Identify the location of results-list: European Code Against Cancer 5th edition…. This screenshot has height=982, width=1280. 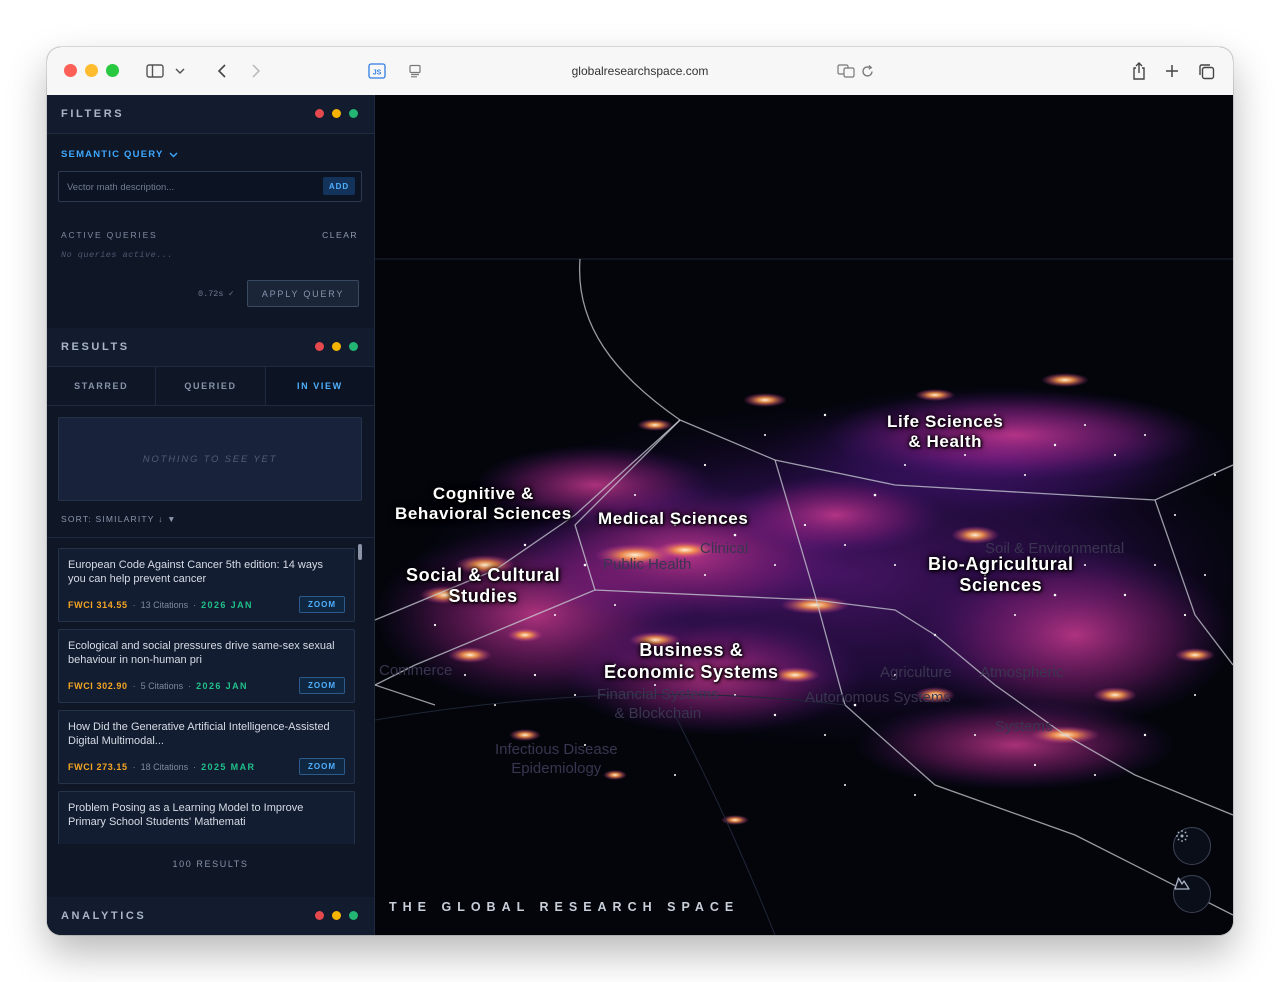
(210, 690).